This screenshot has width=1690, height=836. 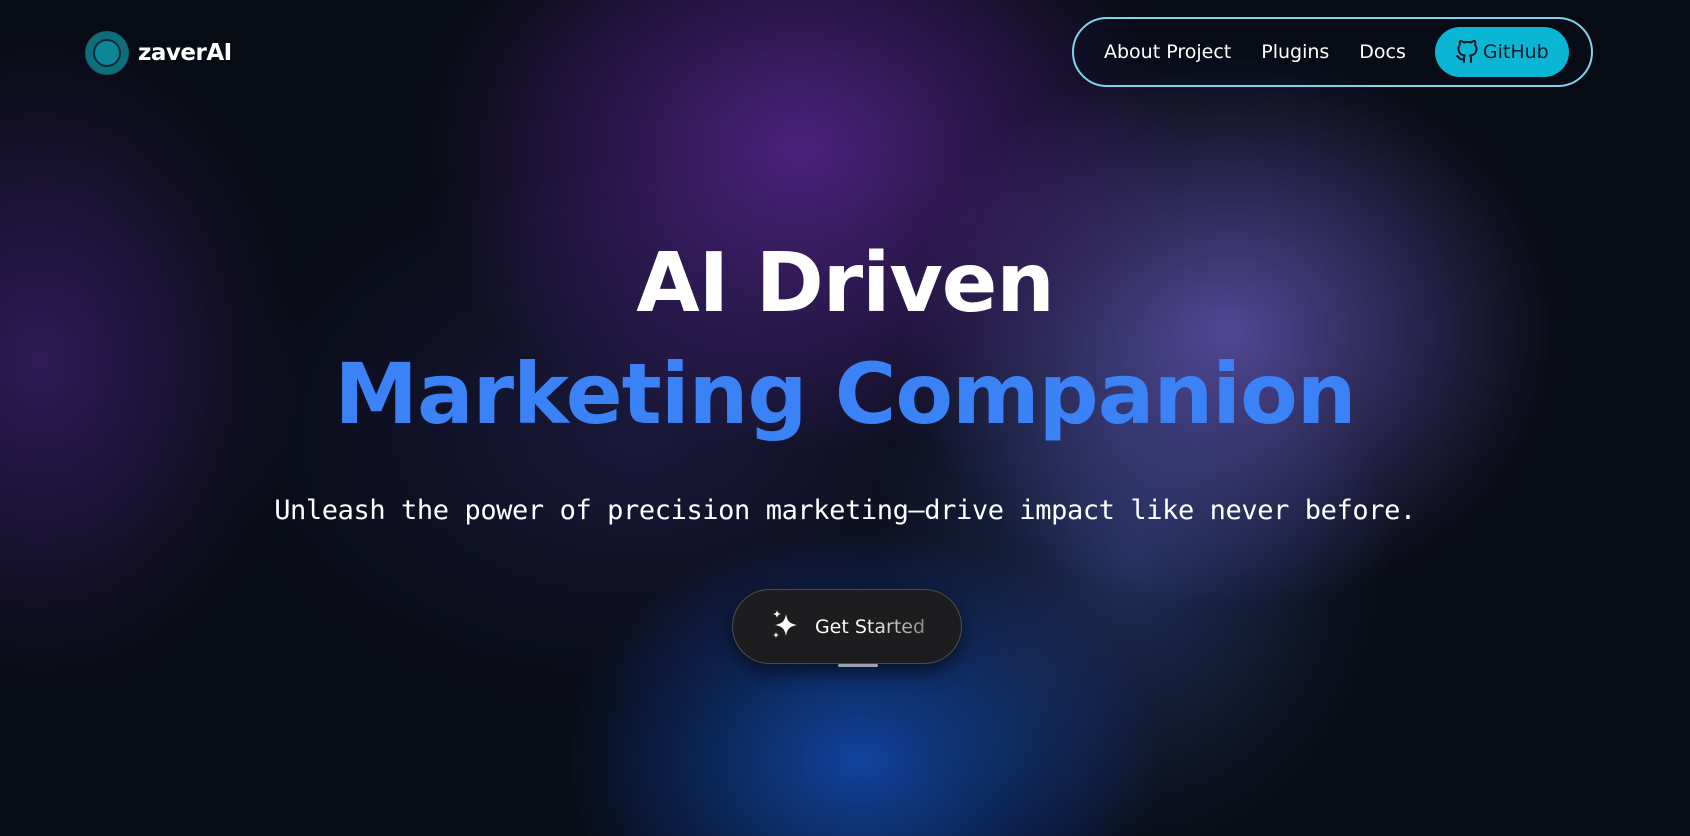 What do you see at coordinates (845, 394) in the screenshot?
I see `hero-title-line2: Marketing Companion` at bounding box center [845, 394].